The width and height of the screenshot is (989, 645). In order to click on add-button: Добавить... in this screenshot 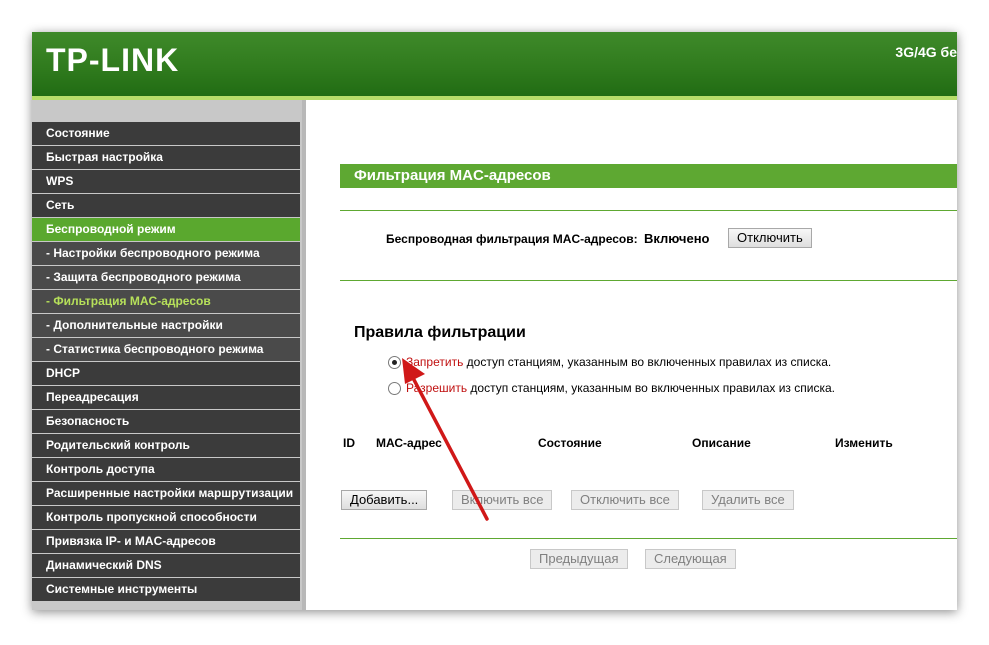, I will do `click(384, 500)`.